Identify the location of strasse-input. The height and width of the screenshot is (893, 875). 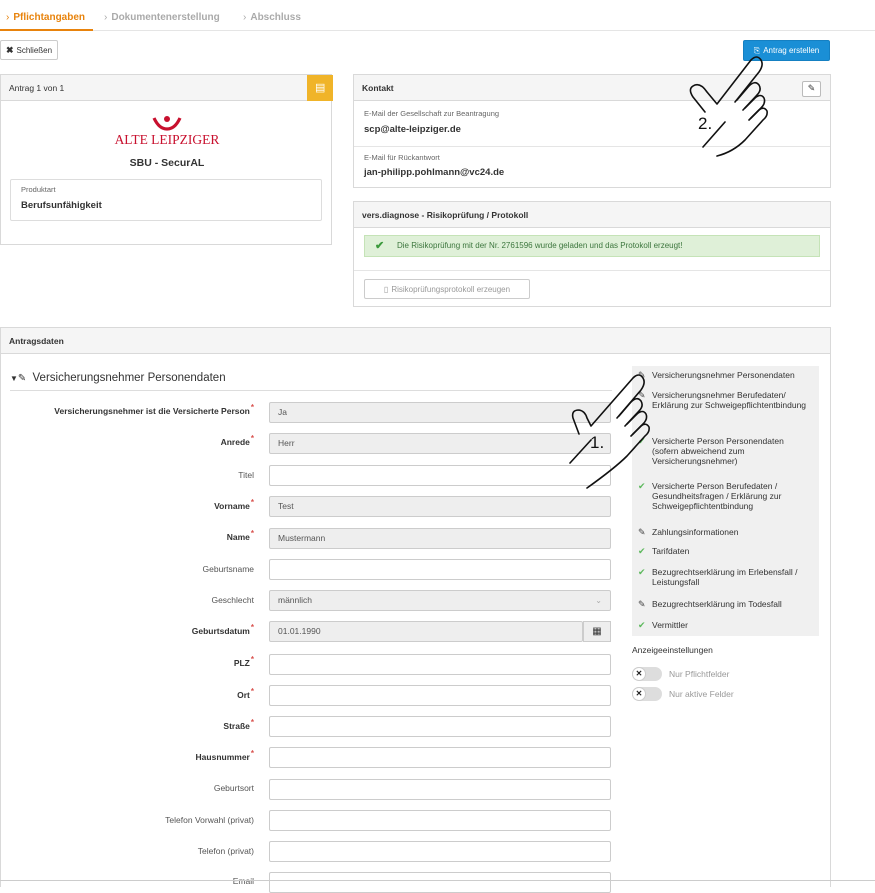
(440, 726).